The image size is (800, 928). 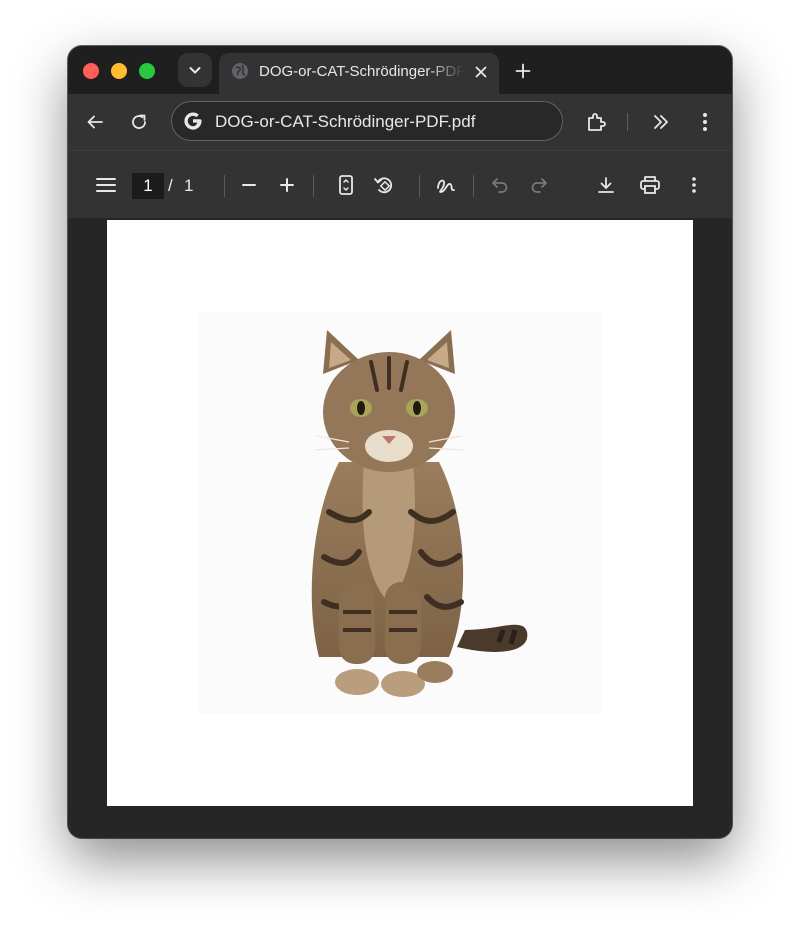 I want to click on url-text: DOG-or-CAT-Schrödinger-PDF.pdf, so click(x=345, y=121).